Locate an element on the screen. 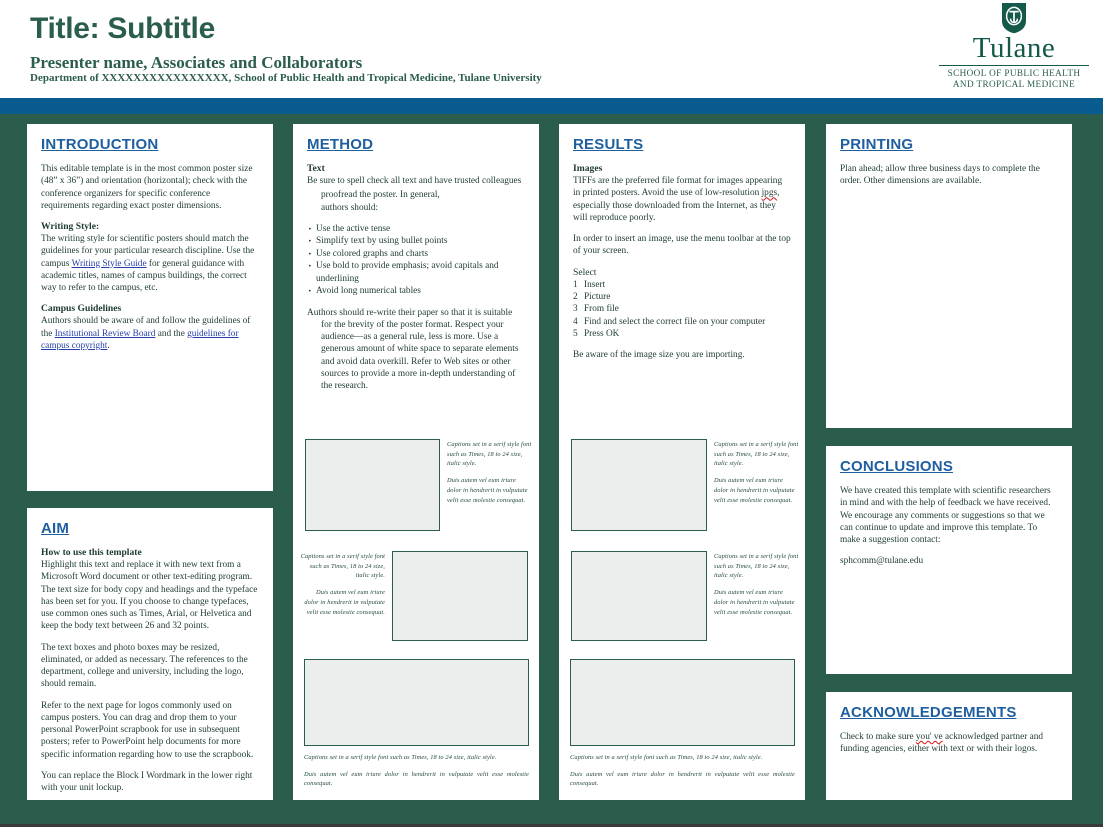 This screenshot has height=827, width=1103. campus-text-c: . is located at coordinates (108, 345).